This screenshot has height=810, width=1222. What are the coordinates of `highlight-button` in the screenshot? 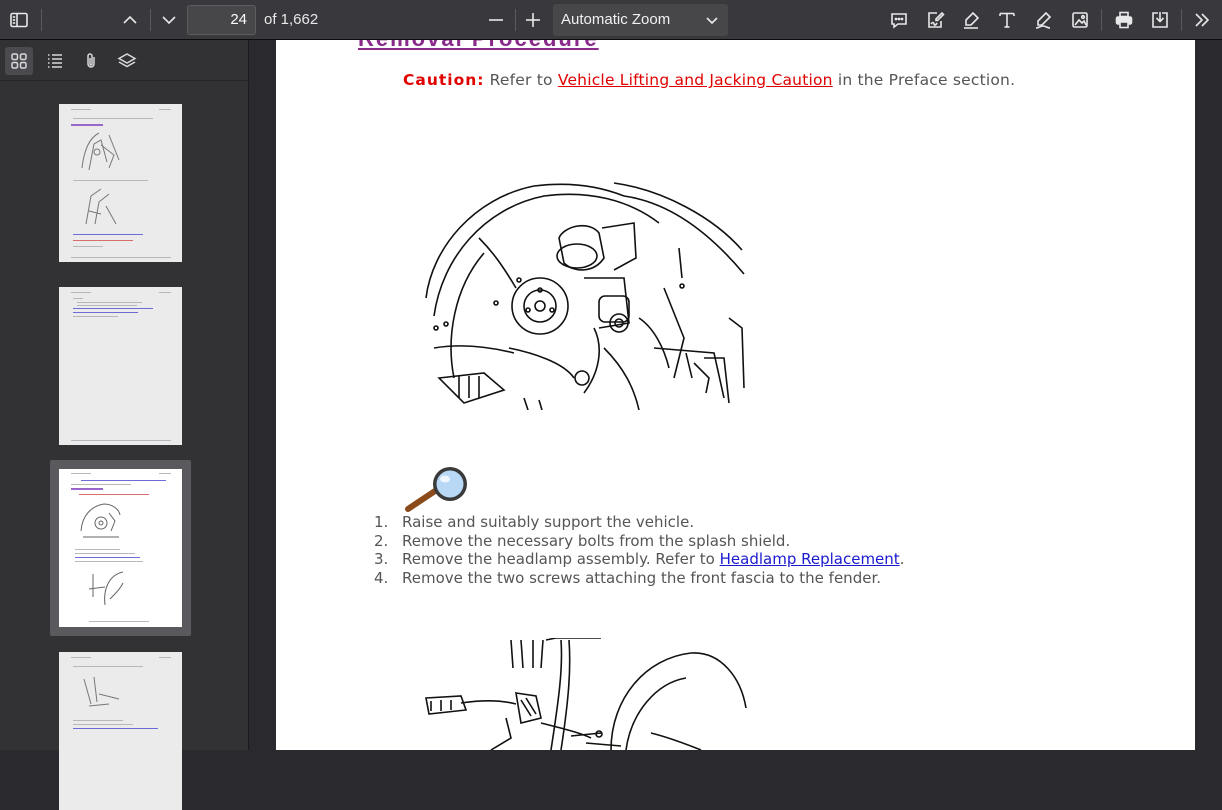 It's located at (971, 20).